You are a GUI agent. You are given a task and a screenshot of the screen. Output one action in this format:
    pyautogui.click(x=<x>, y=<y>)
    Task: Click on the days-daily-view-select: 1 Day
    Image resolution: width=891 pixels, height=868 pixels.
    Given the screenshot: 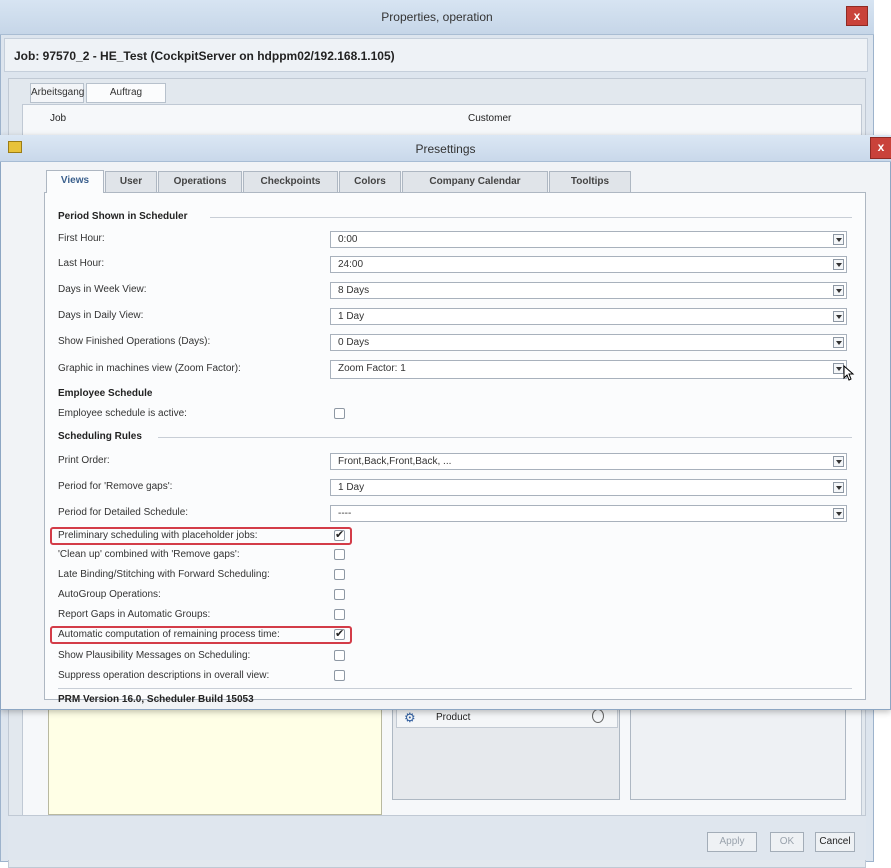 What is the action you would take?
    pyautogui.click(x=588, y=316)
    